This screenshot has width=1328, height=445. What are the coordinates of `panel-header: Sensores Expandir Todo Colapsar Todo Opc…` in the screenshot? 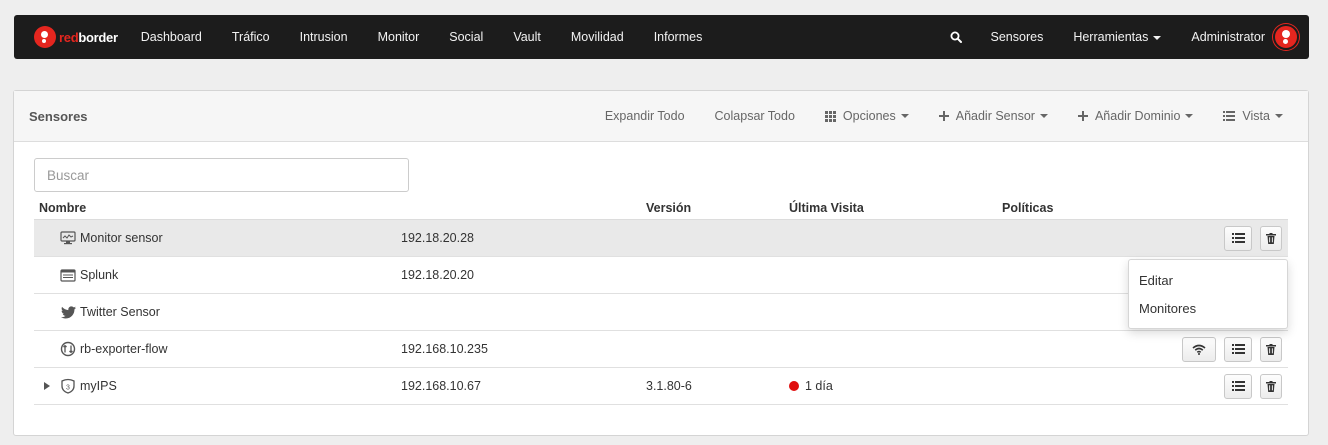 It's located at (661, 116).